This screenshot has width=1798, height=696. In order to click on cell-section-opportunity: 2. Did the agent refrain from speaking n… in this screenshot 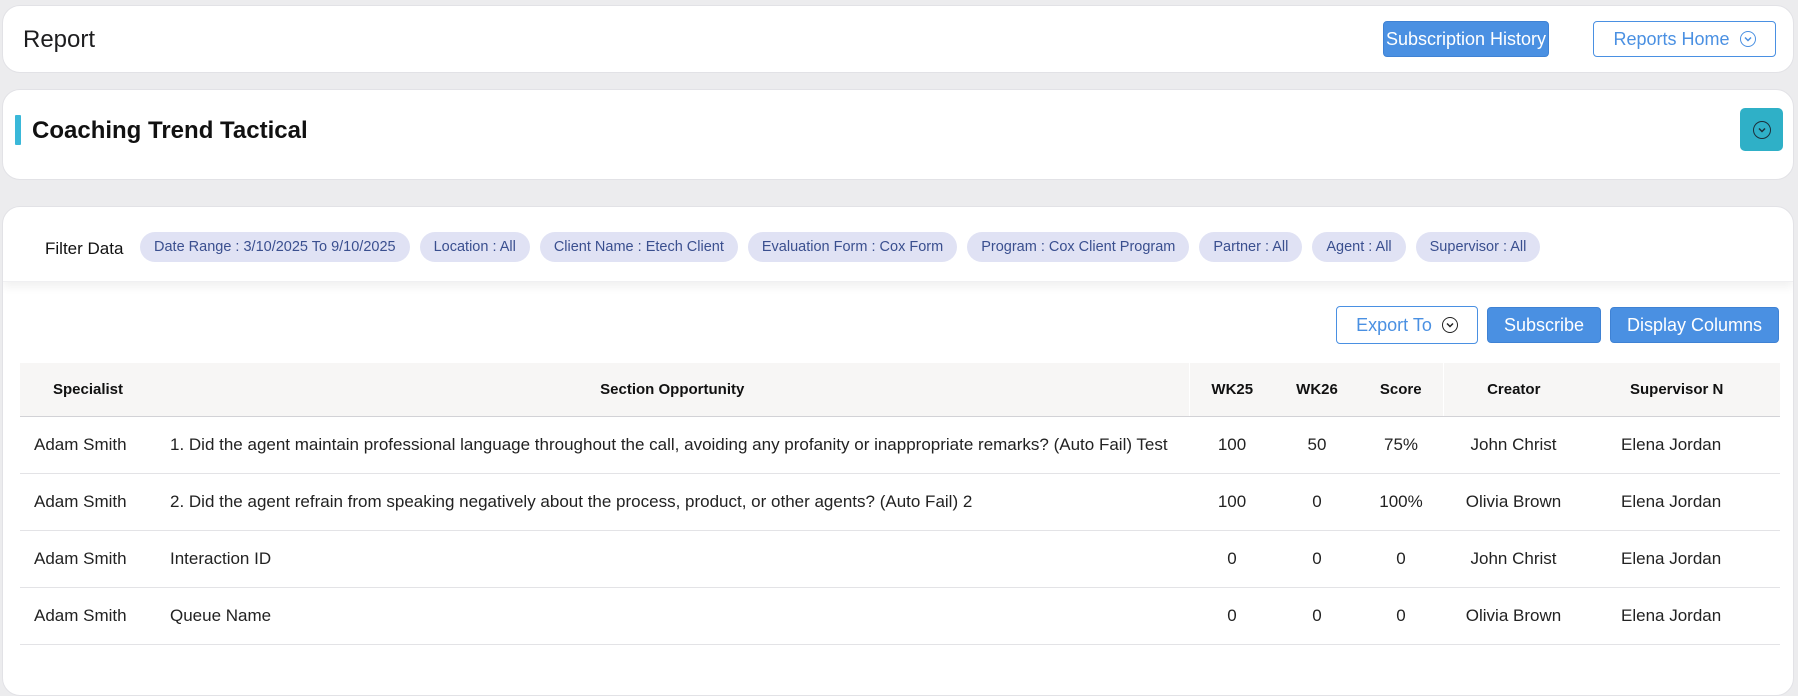, I will do `click(672, 502)`.